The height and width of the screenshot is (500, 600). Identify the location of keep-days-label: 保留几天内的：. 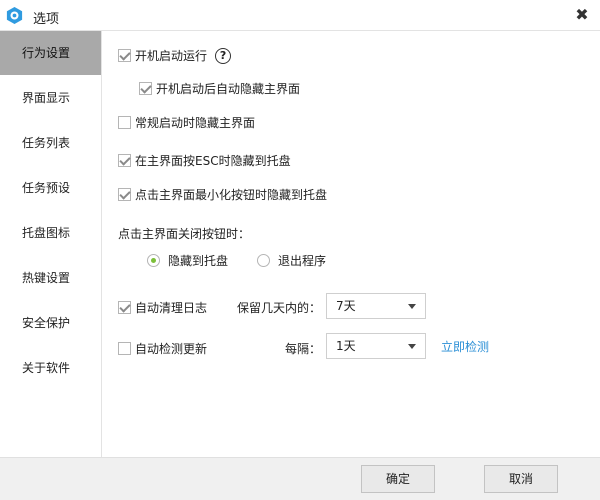
(279, 308).